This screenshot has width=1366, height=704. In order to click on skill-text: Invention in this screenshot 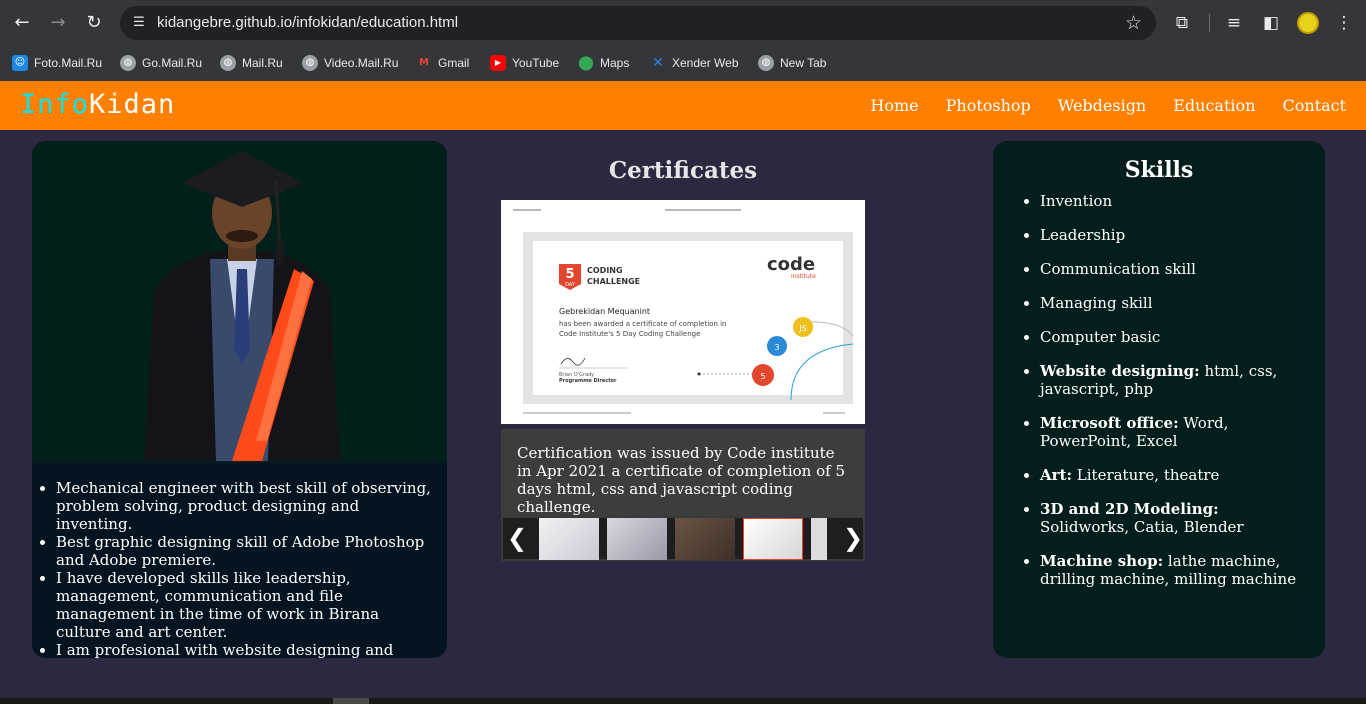, I will do `click(1076, 201)`.